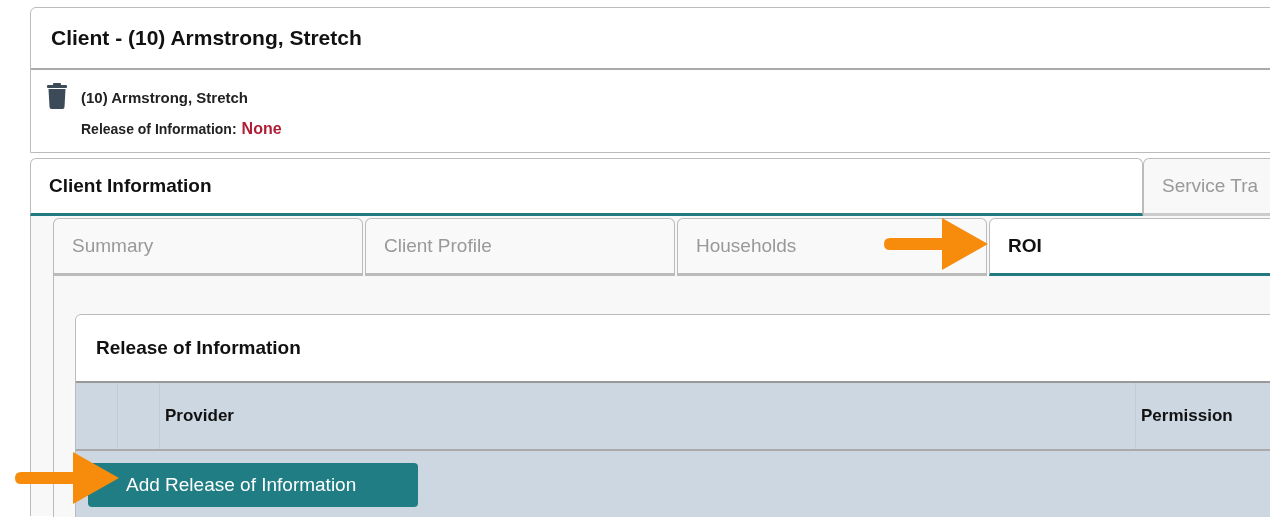 The image size is (1270, 517). I want to click on column-header: Permission, so click(1187, 416).